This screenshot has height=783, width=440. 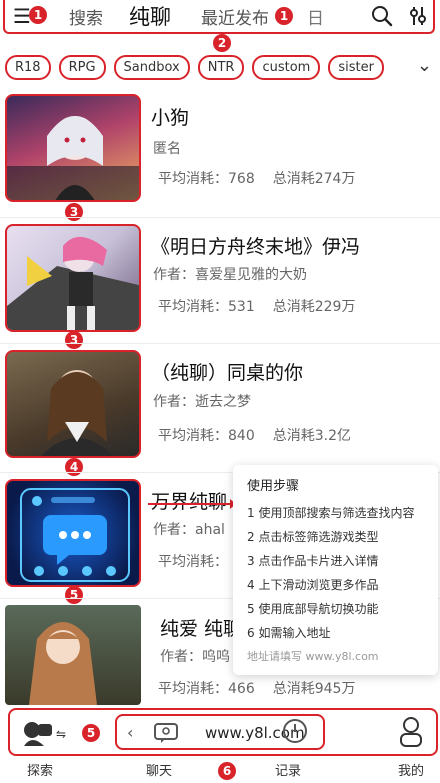 What do you see at coordinates (313, 609) in the screenshot?
I see `popup-step: 5 使用底部导航切换功能` at bounding box center [313, 609].